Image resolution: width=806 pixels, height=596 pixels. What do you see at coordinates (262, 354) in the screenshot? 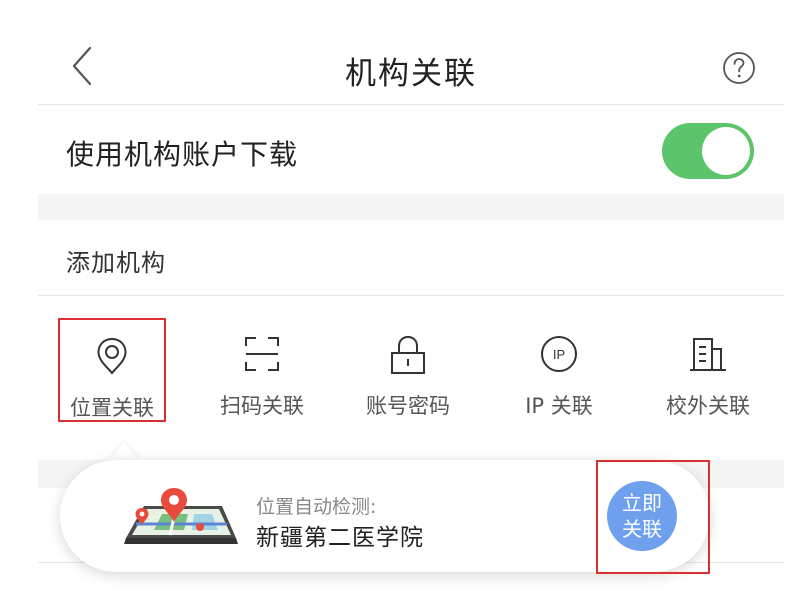
I see `scan-frame-icon` at bounding box center [262, 354].